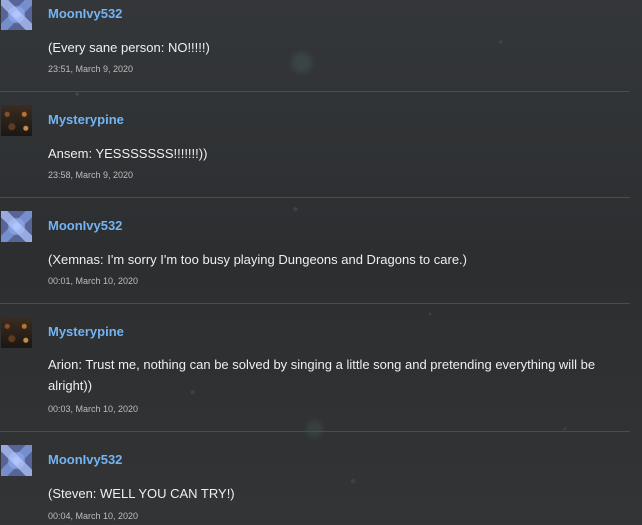 Image resolution: width=642 pixels, height=525 pixels. What do you see at coordinates (93, 516) in the screenshot?
I see `comment-timestamp: 00:04, March 10, 2020` at bounding box center [93, 516].